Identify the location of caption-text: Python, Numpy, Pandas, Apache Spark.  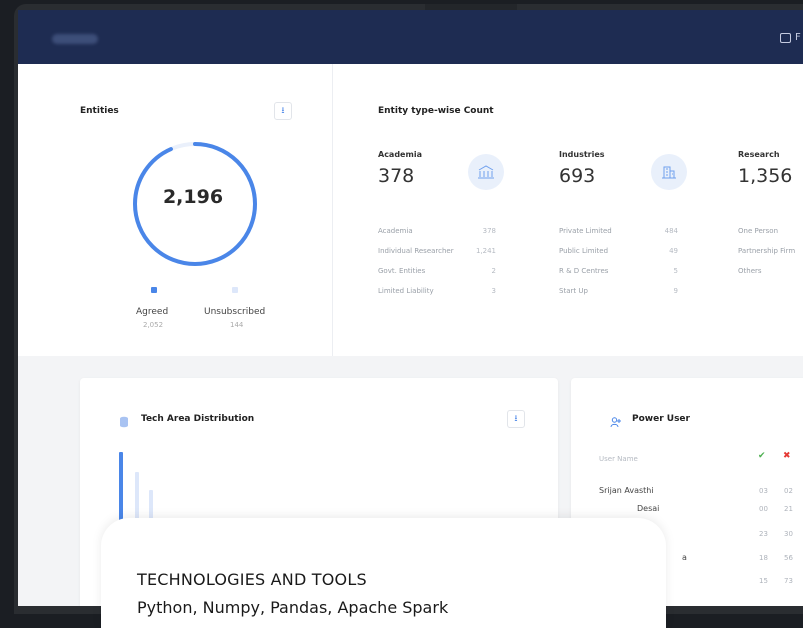
(293, 607).